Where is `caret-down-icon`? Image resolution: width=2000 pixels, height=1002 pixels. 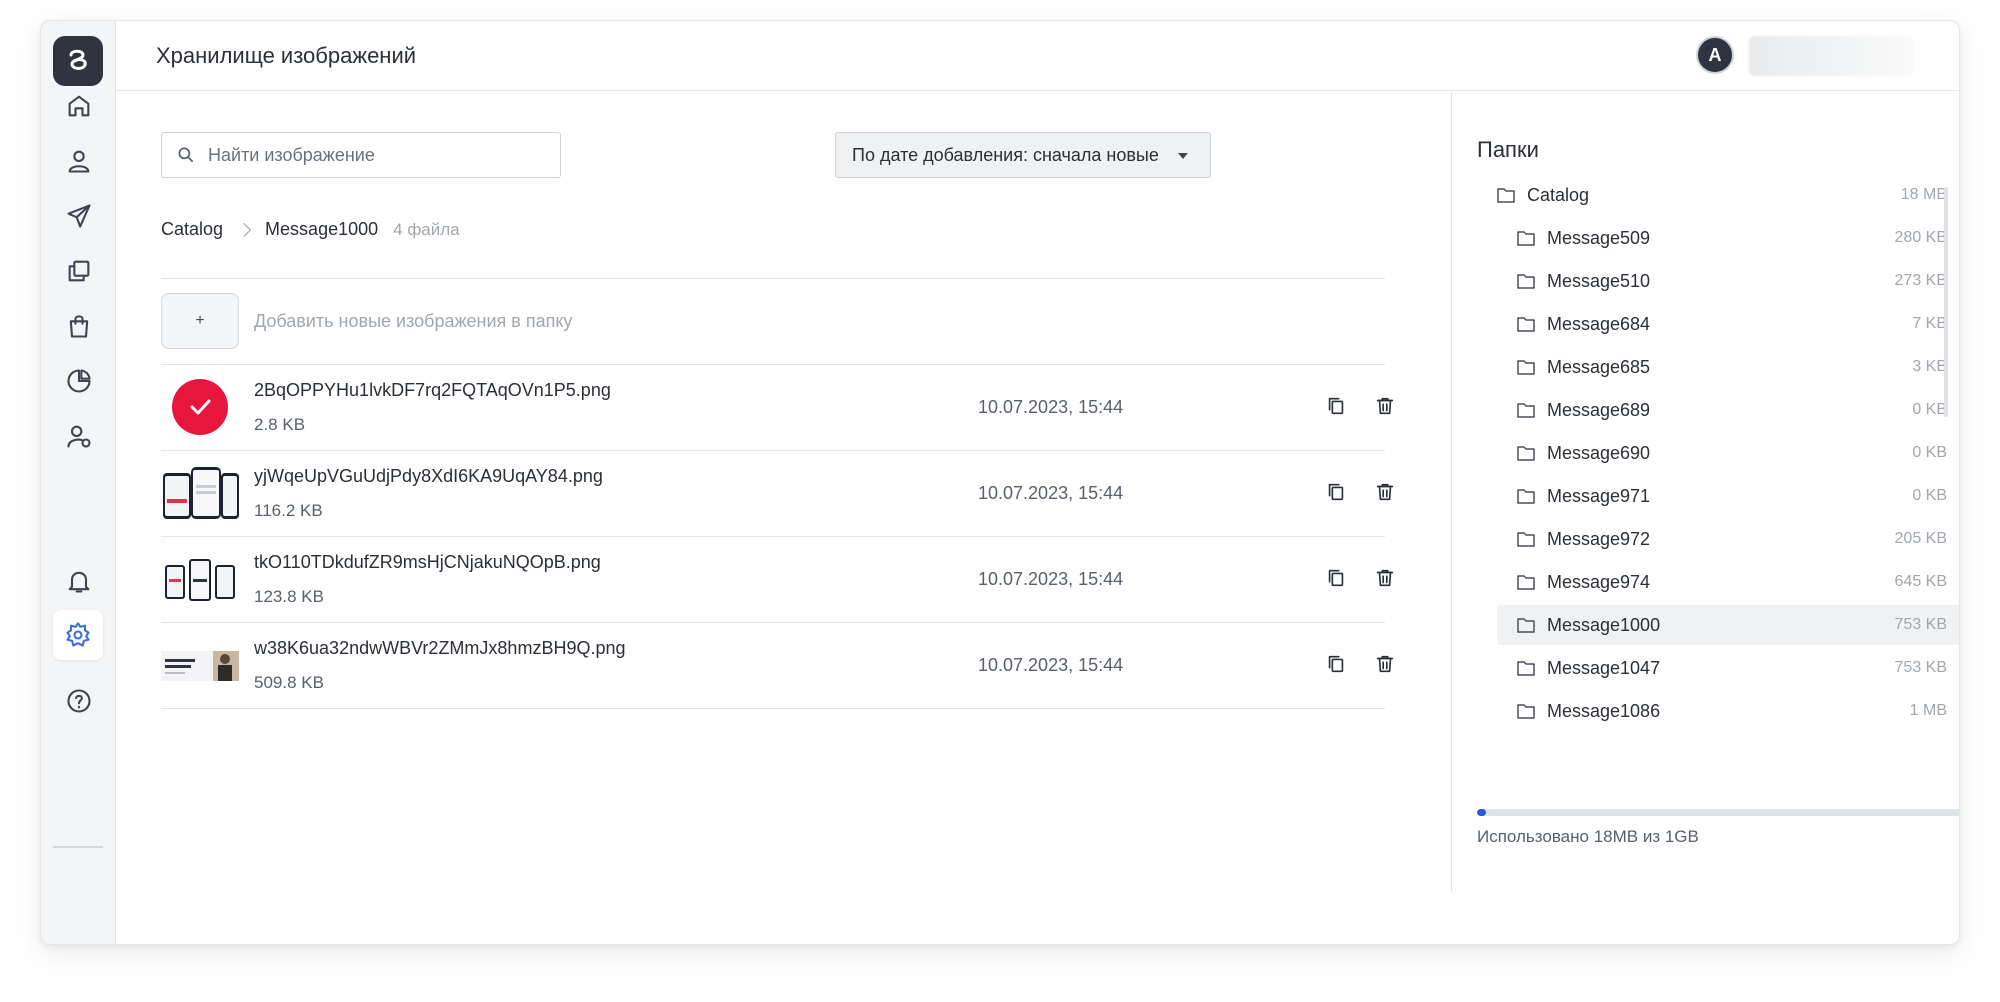 caret-down-icon is located at coordinates (1183, 156).